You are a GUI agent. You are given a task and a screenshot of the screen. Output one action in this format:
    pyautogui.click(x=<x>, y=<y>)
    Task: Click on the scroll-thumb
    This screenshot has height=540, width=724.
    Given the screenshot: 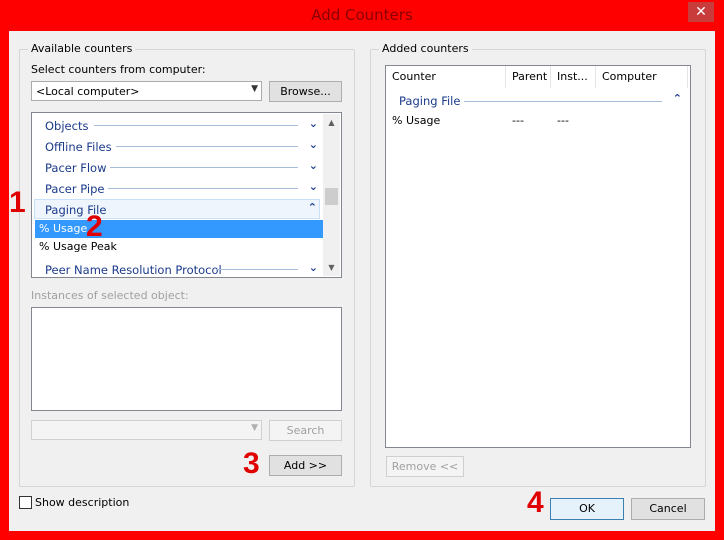 What is the action you would take?
    pyautogui.click(x=331, y=196)
    